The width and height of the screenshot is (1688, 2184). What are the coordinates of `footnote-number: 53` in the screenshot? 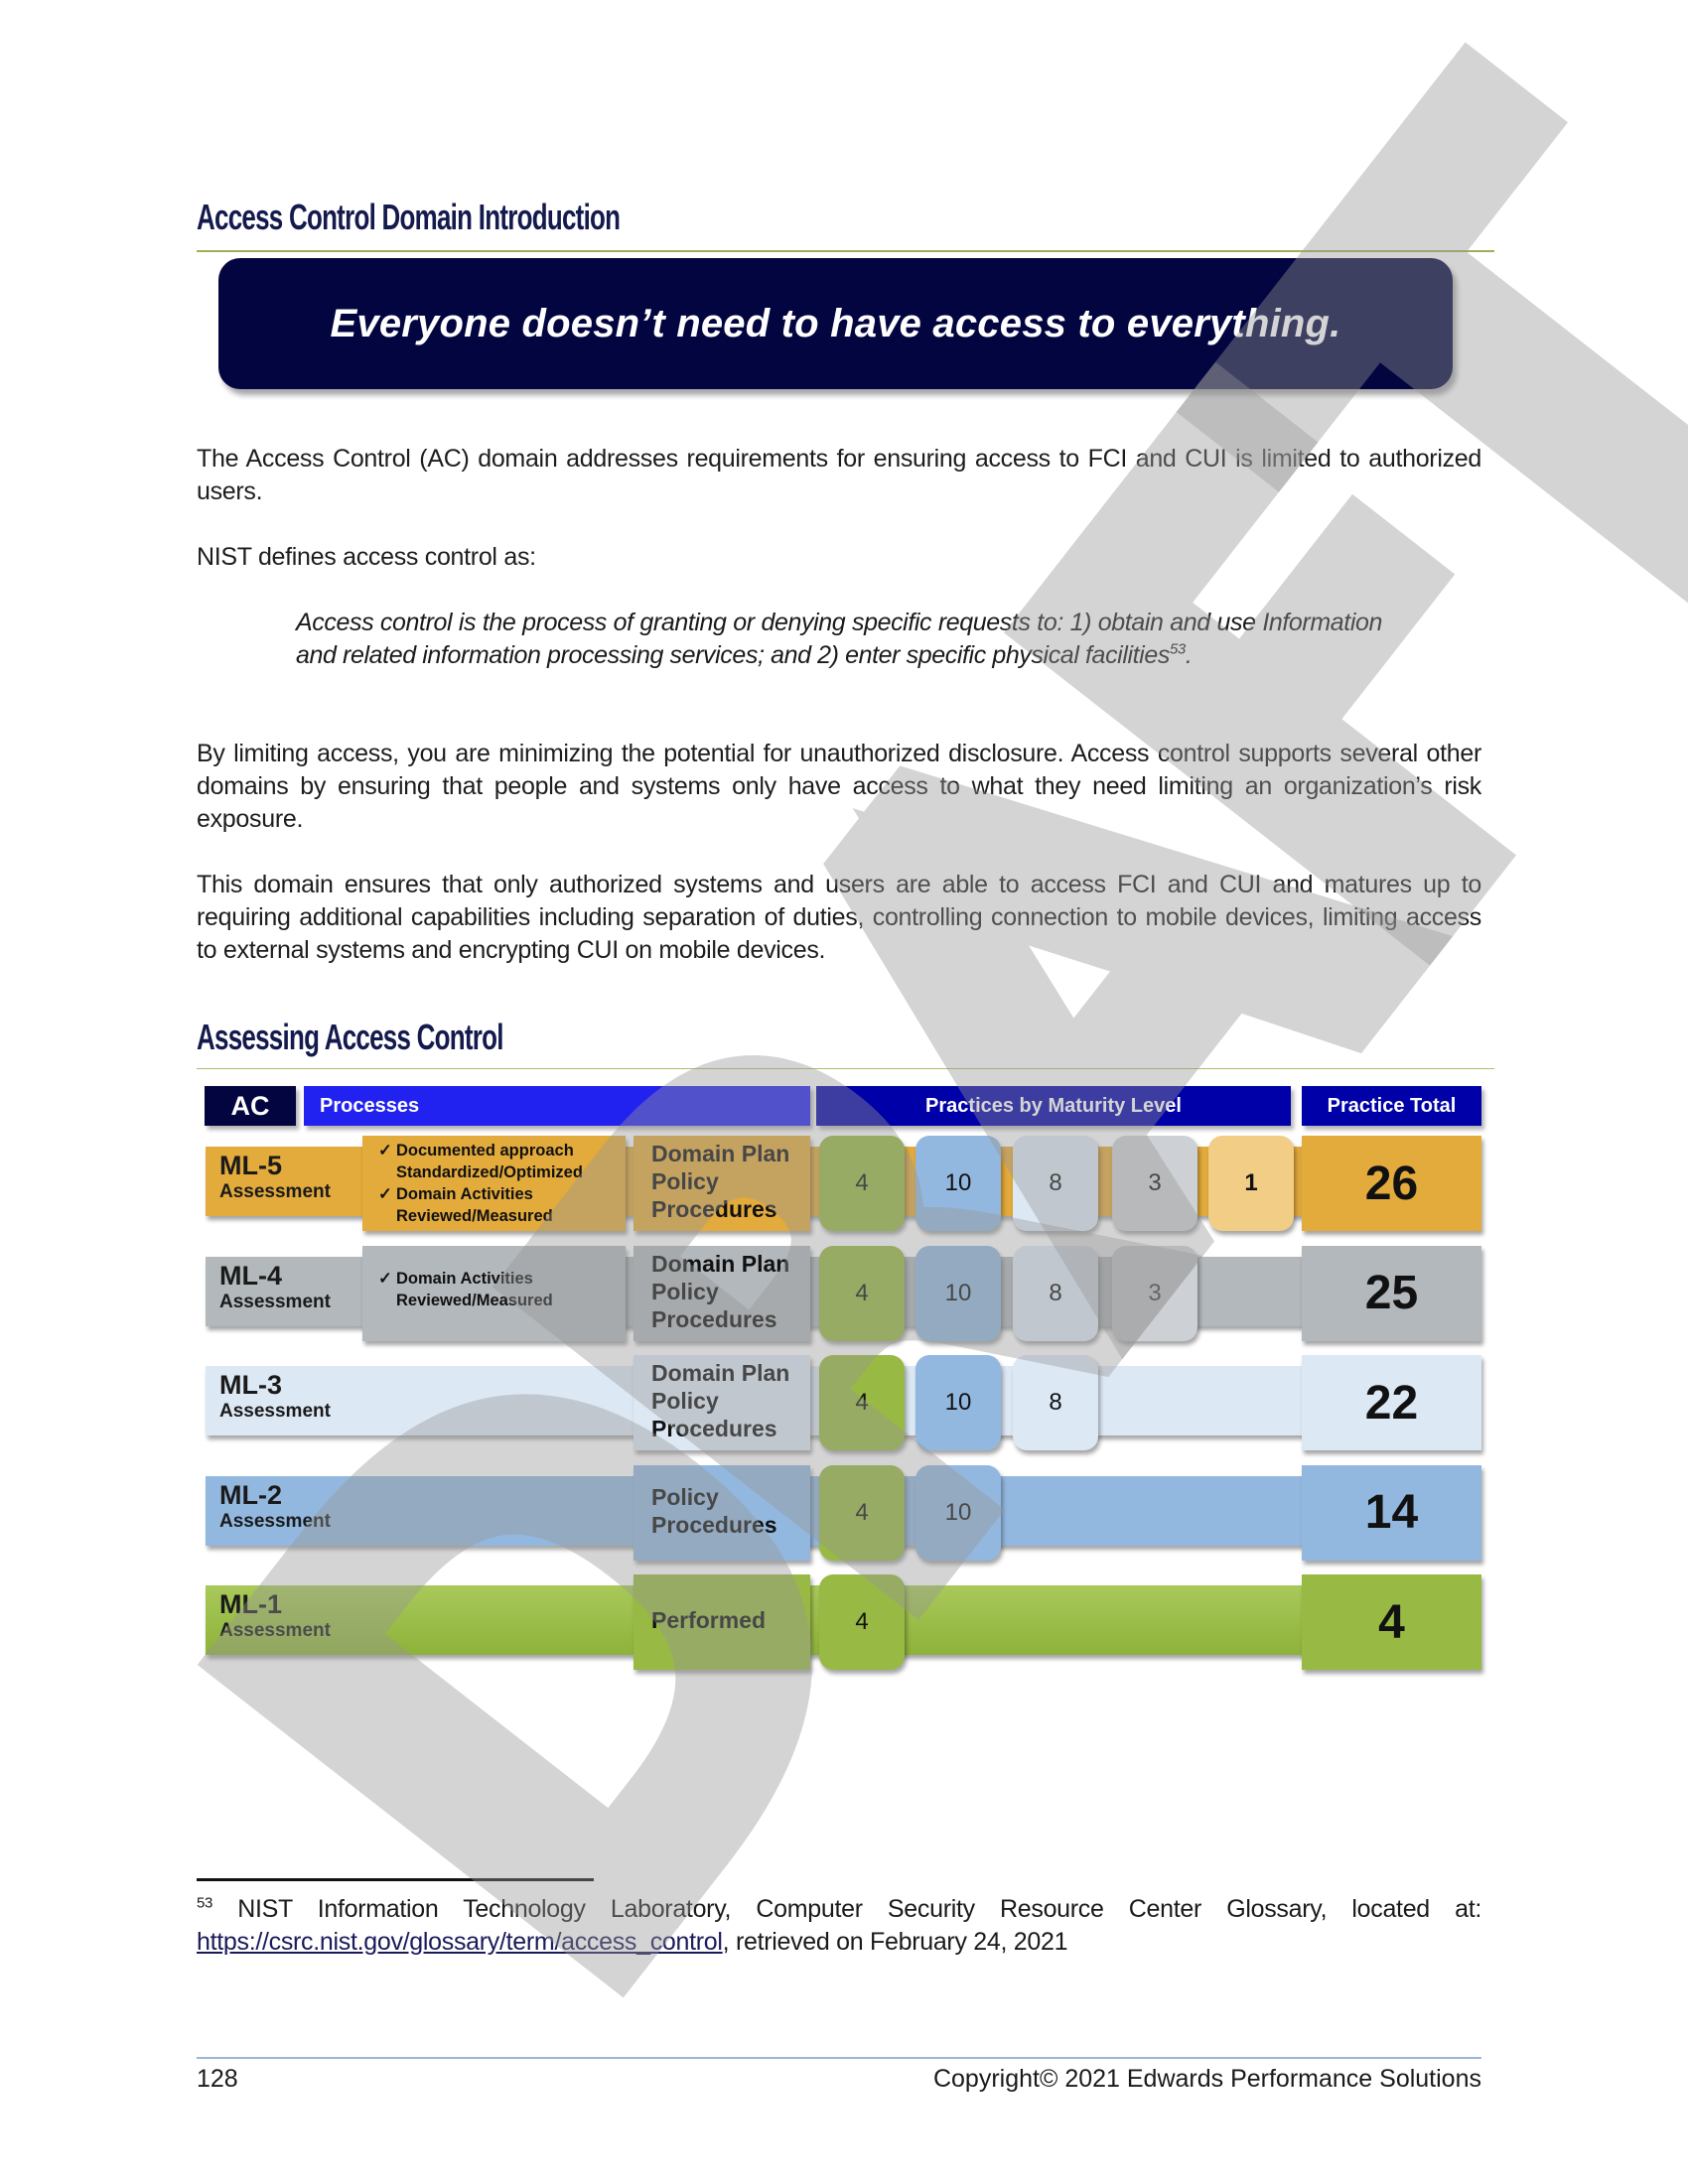 It's located at (205, 1903).